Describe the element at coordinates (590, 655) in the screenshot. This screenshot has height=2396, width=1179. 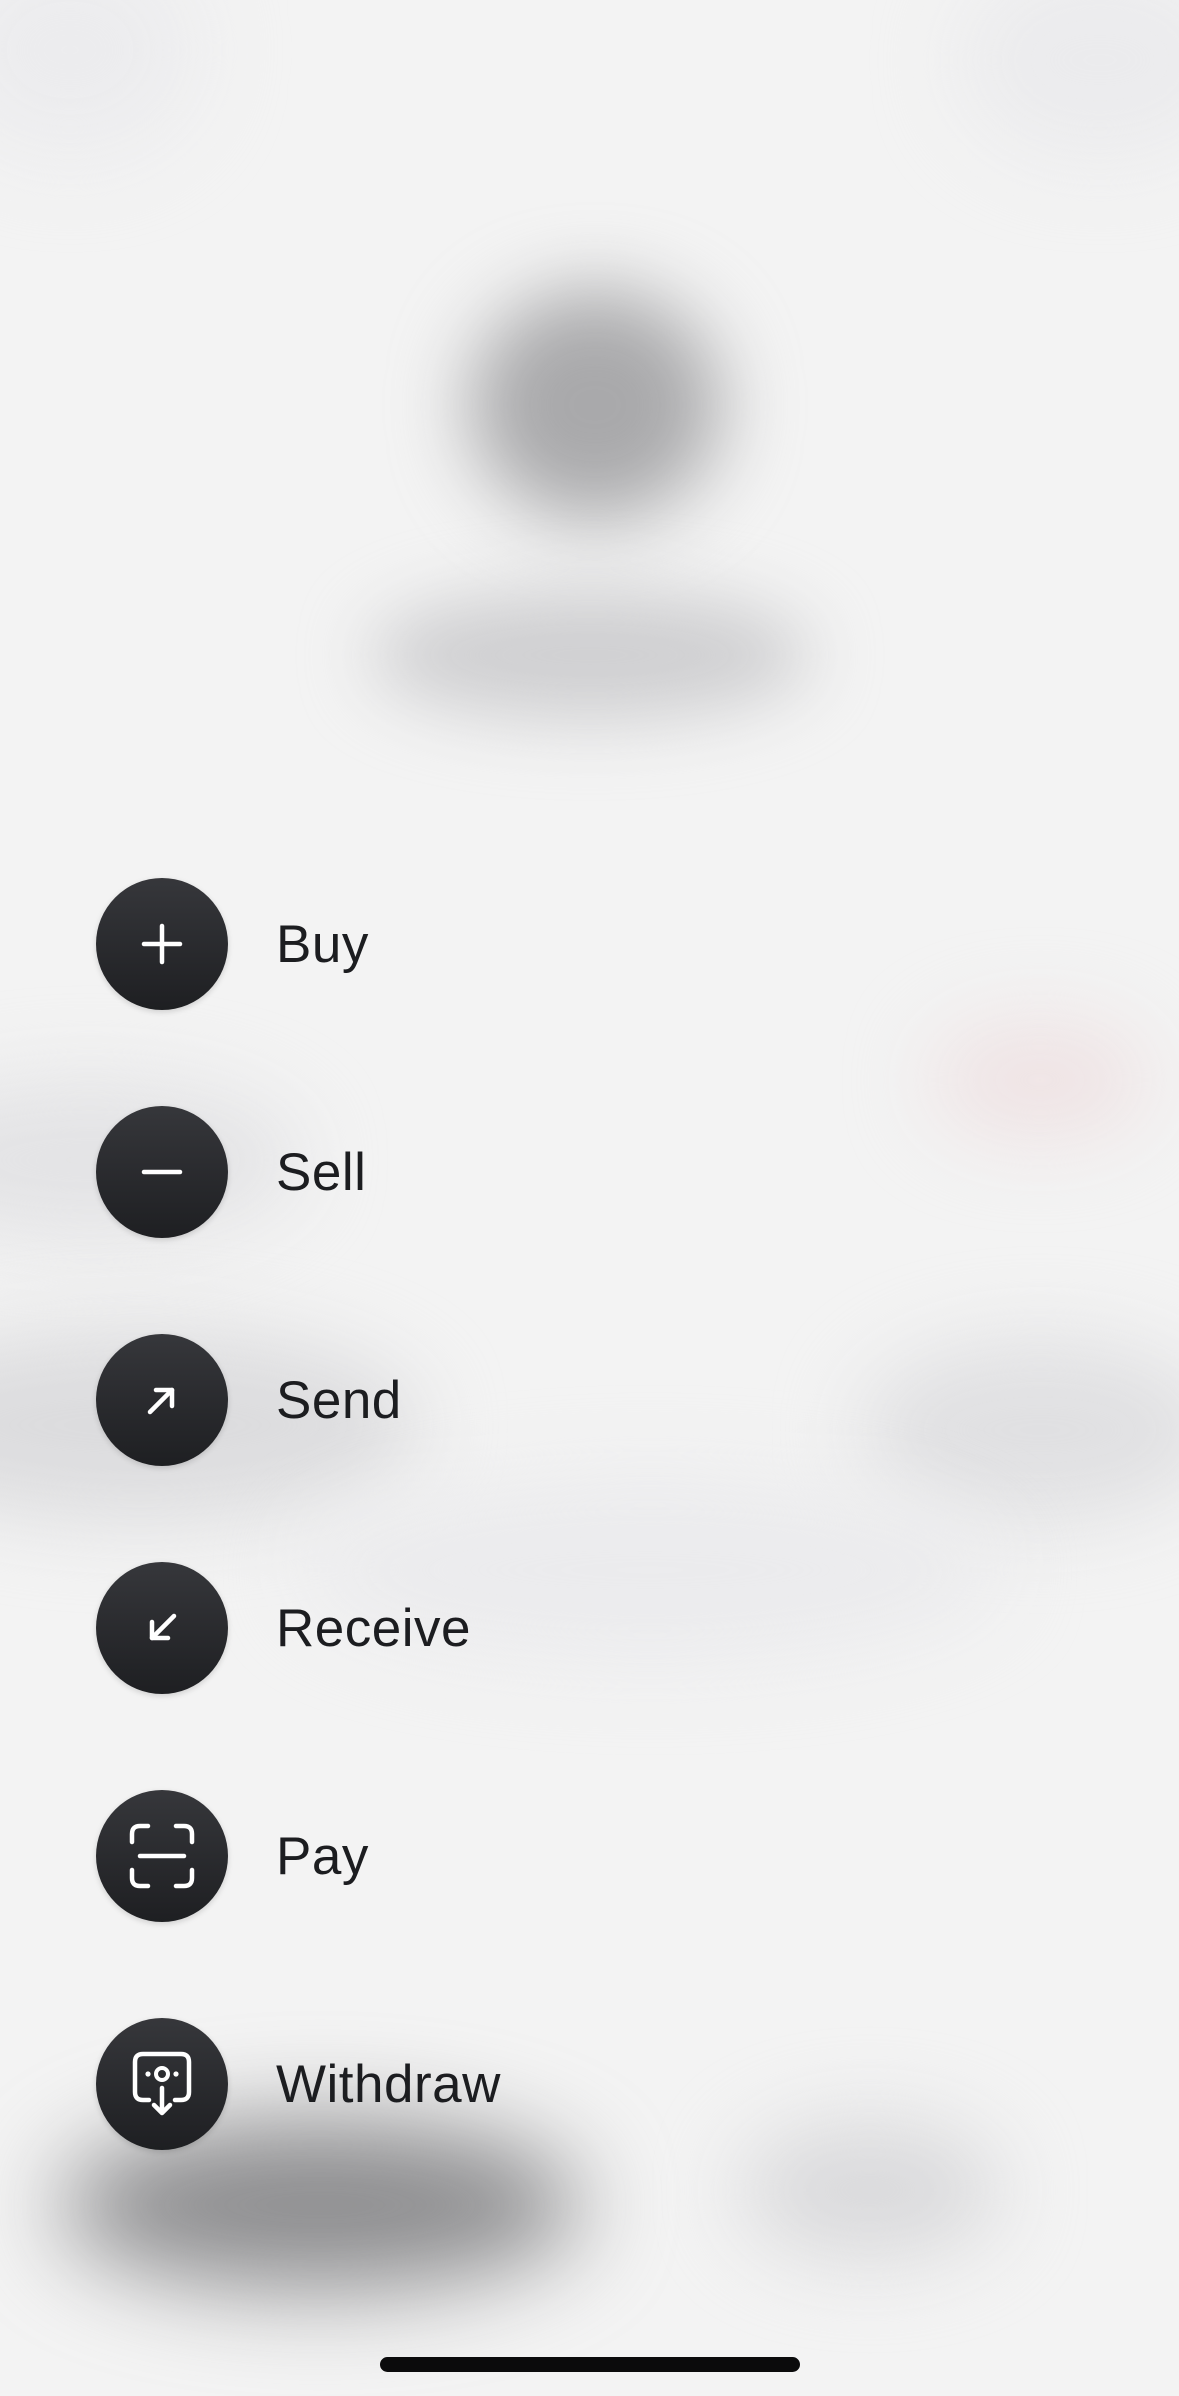
I see `blurred-name` at that location.